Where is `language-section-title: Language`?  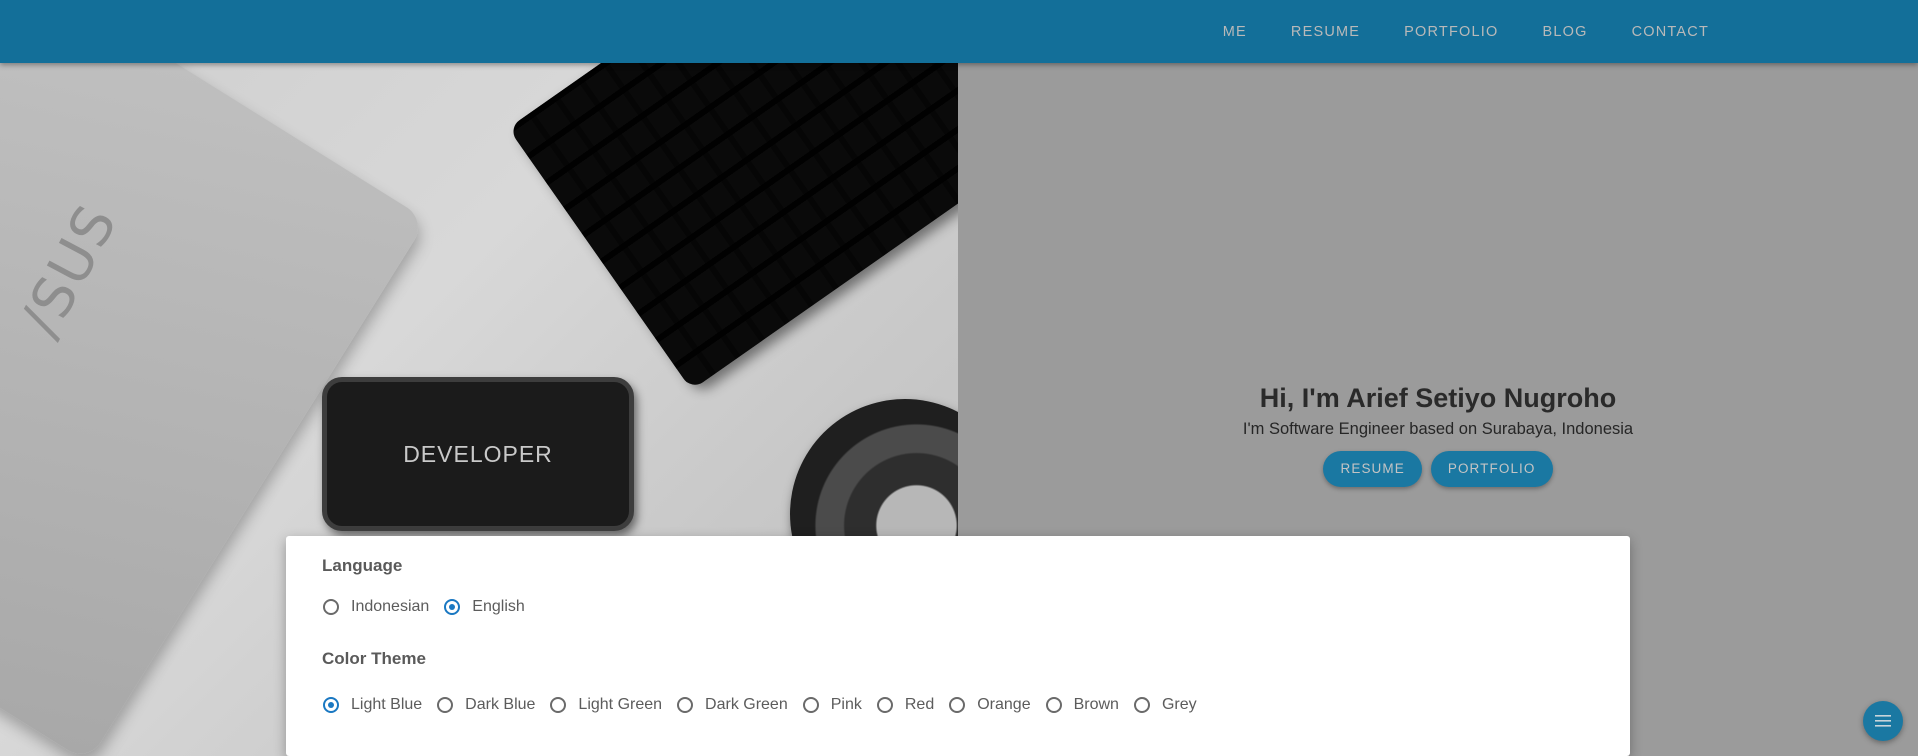 language-section-title: Language is located at coordinates (362, 565).